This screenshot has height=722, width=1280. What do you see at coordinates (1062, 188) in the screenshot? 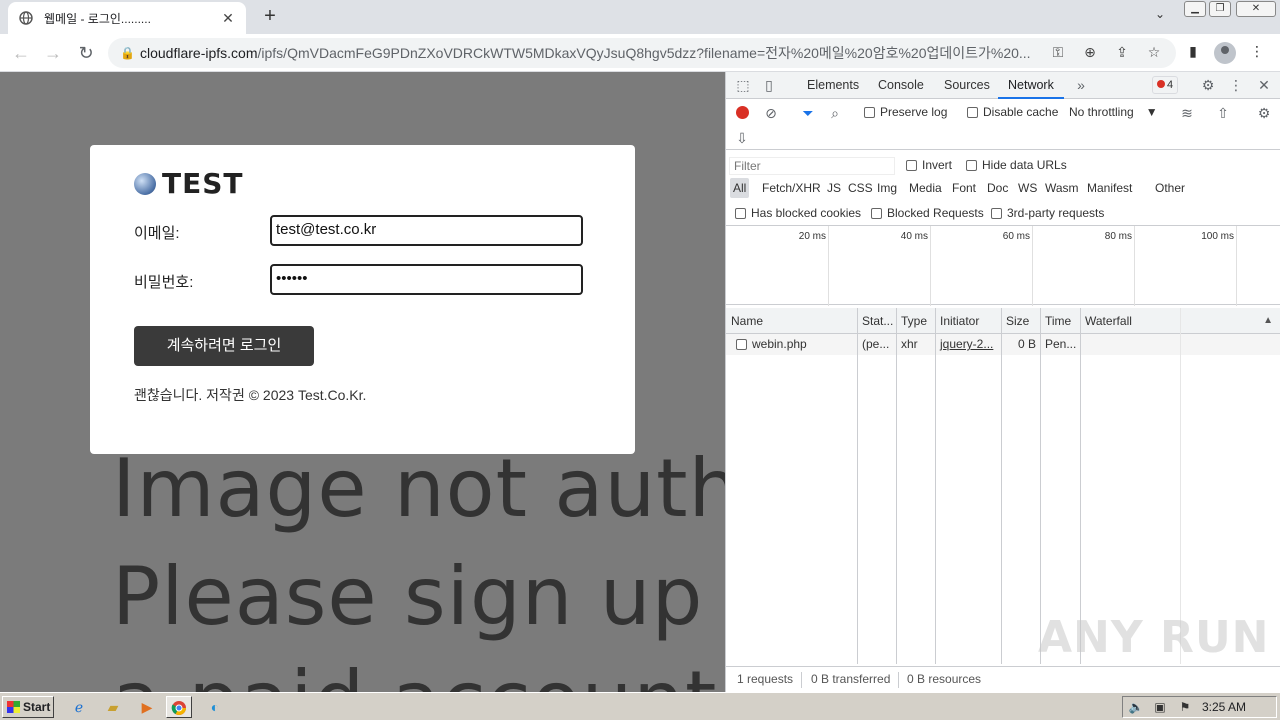
I see `type-filter-wasm: Wasm` at bounding box center [1062, 188].